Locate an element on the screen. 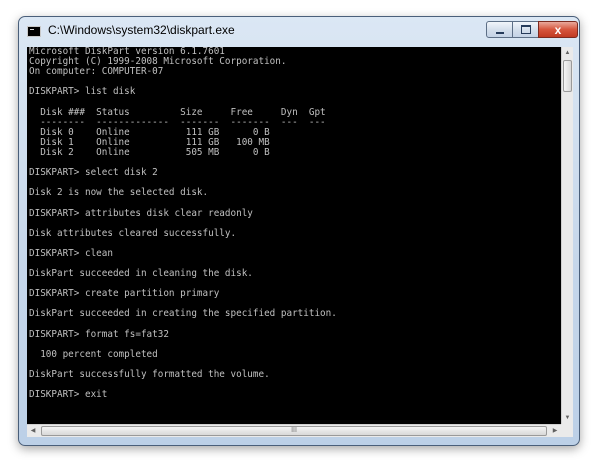  scroll-up-arrow-icon: ▲ is located at coordinates (567, 53).